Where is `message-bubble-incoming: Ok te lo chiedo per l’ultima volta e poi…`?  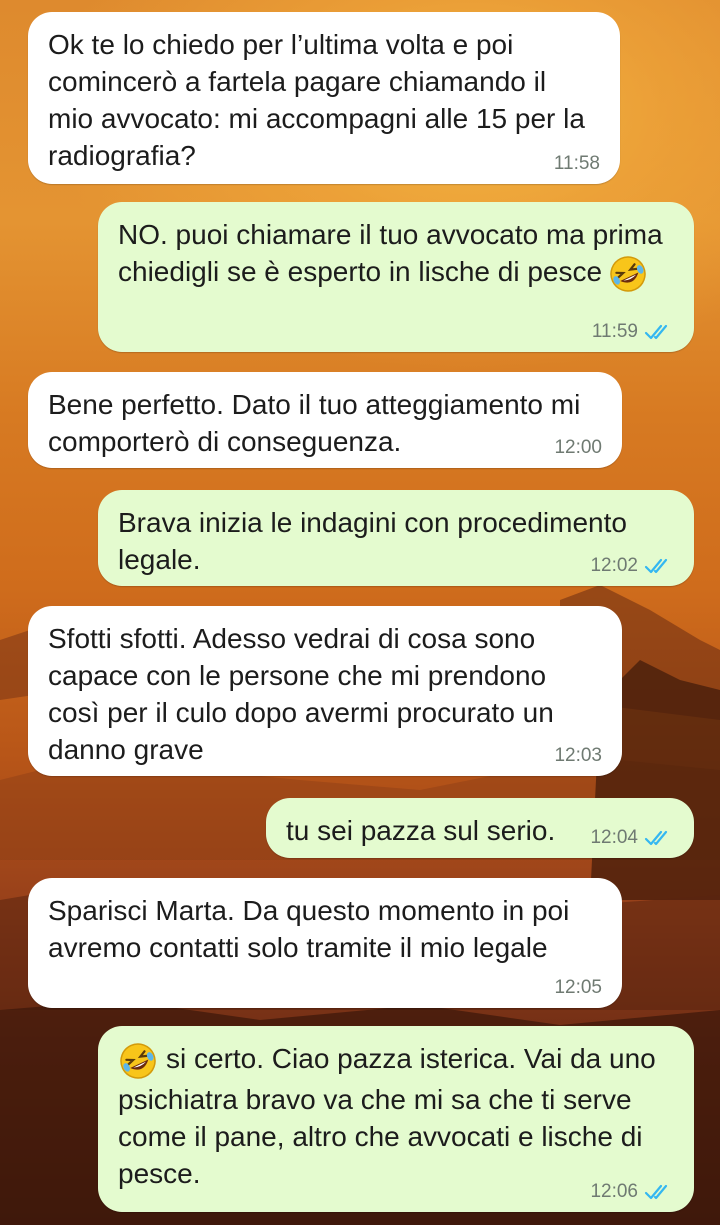
message-bubble-incoming: Ok te lo chiedo per l’ultima volta e poi… is located at coordinates (324, 98).